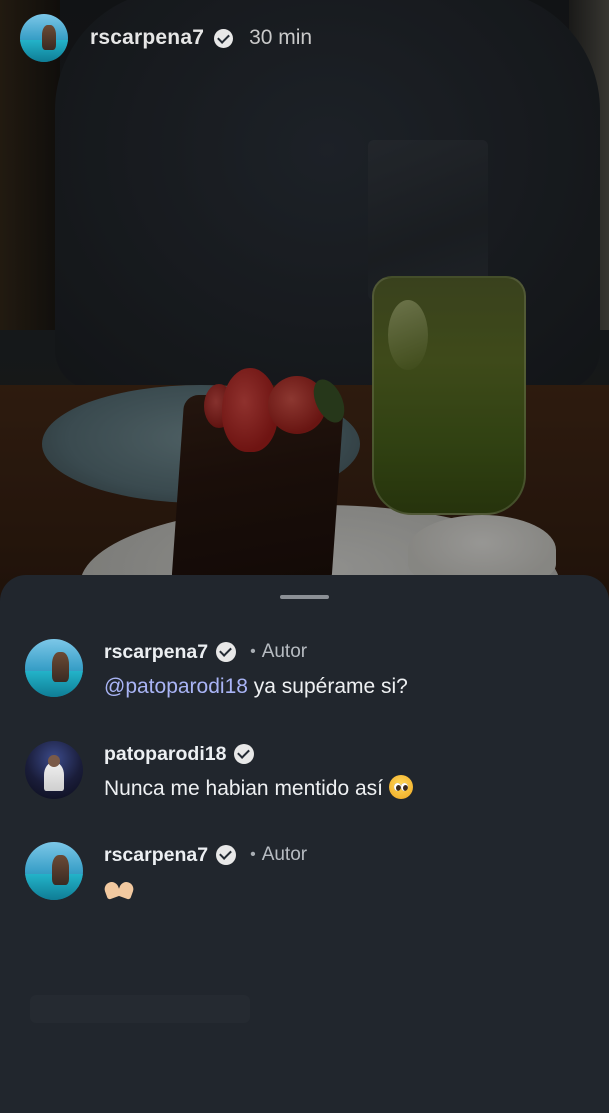 The height and width of the screenshot is (1113, 609). Describe the element at coordinates (204, 890) in the screenshot. I see `comment-text` at that location.